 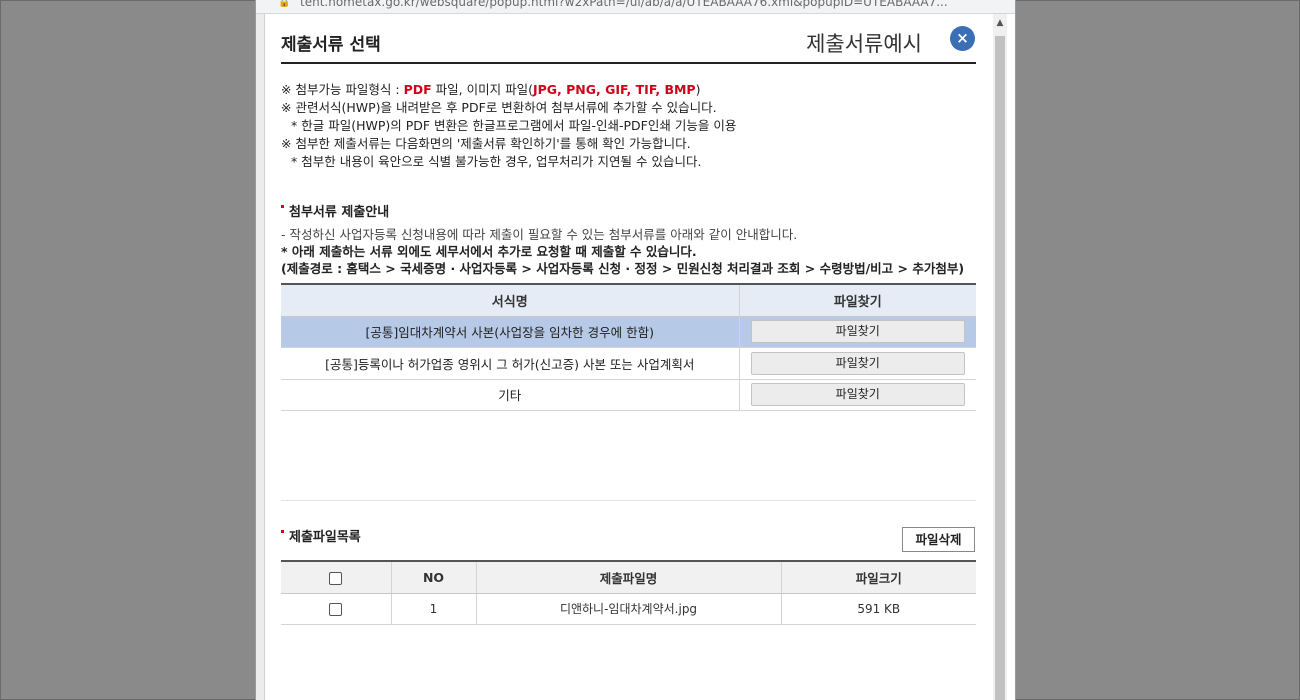 What do you see at coordinates (510, 395) in the screenshot?
I see `form-name: 기타` at bounding box center [510, 395].